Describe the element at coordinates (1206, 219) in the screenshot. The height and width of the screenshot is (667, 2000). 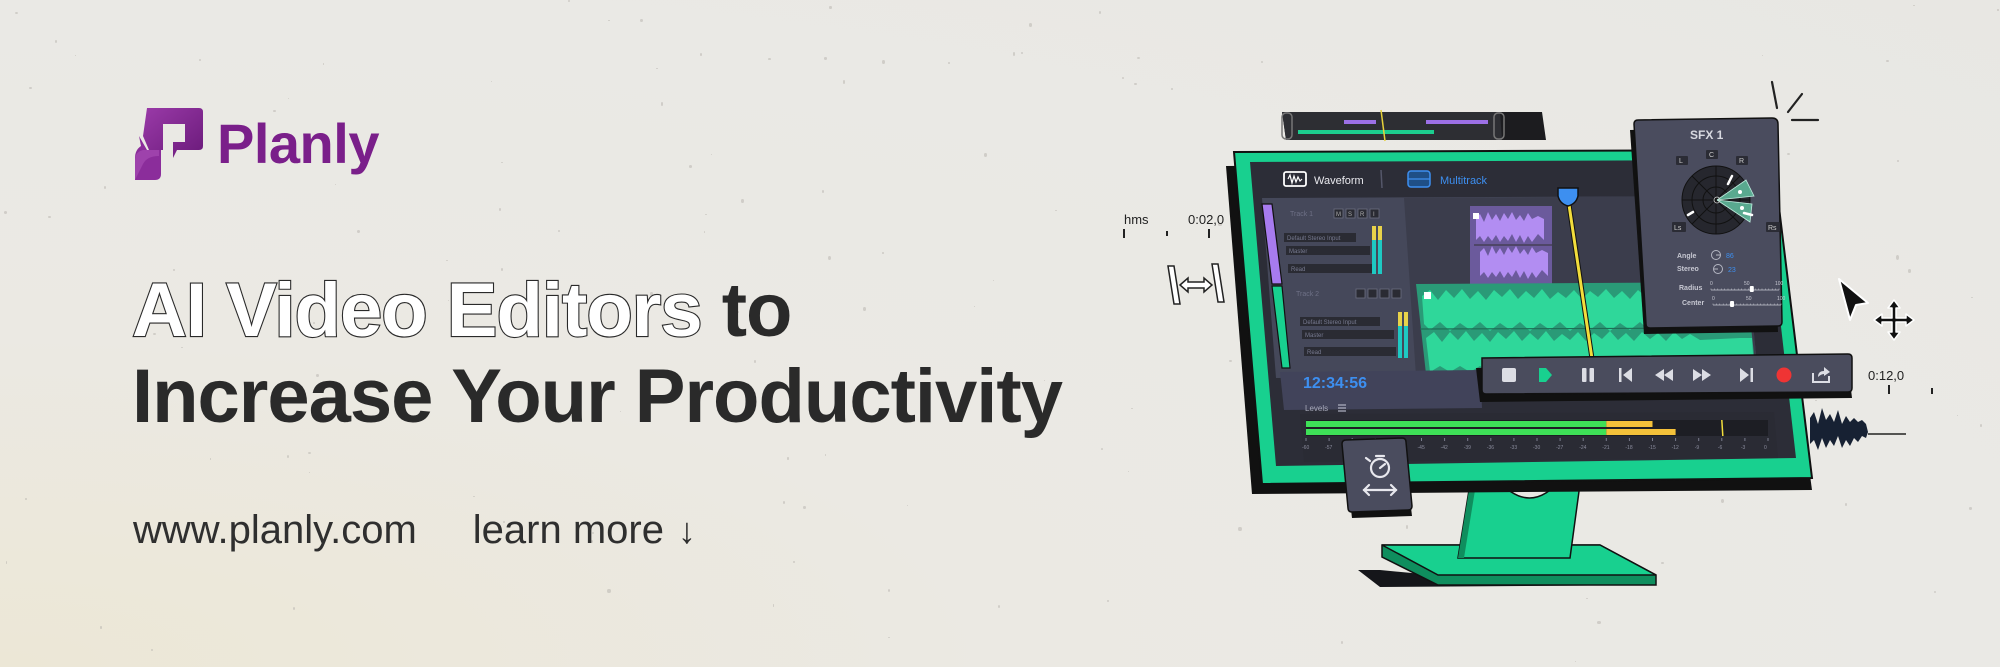
I see `time-marker-1: 0:02,0` at that location.